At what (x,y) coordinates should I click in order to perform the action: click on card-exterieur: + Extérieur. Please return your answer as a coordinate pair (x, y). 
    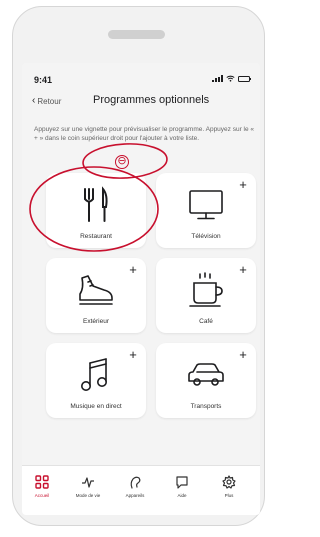
    Looking at the image, I should click on (96, 295).